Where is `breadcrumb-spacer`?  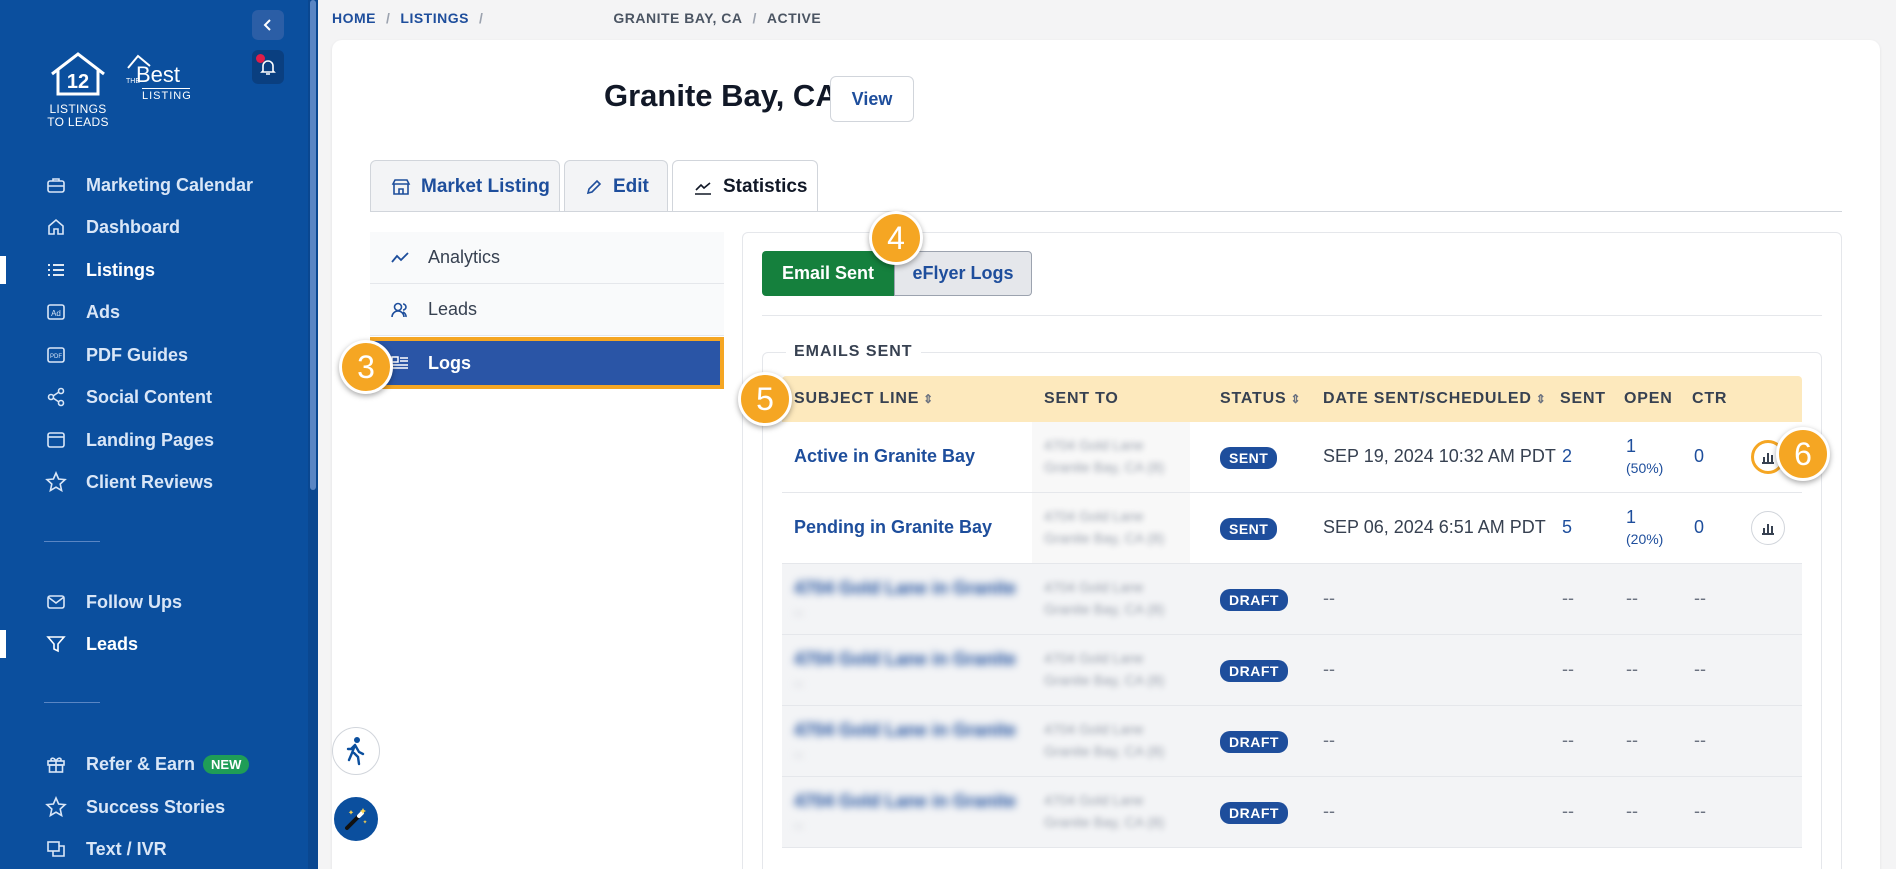 breadcrumb-spacer is located at coordinates (553, 18).